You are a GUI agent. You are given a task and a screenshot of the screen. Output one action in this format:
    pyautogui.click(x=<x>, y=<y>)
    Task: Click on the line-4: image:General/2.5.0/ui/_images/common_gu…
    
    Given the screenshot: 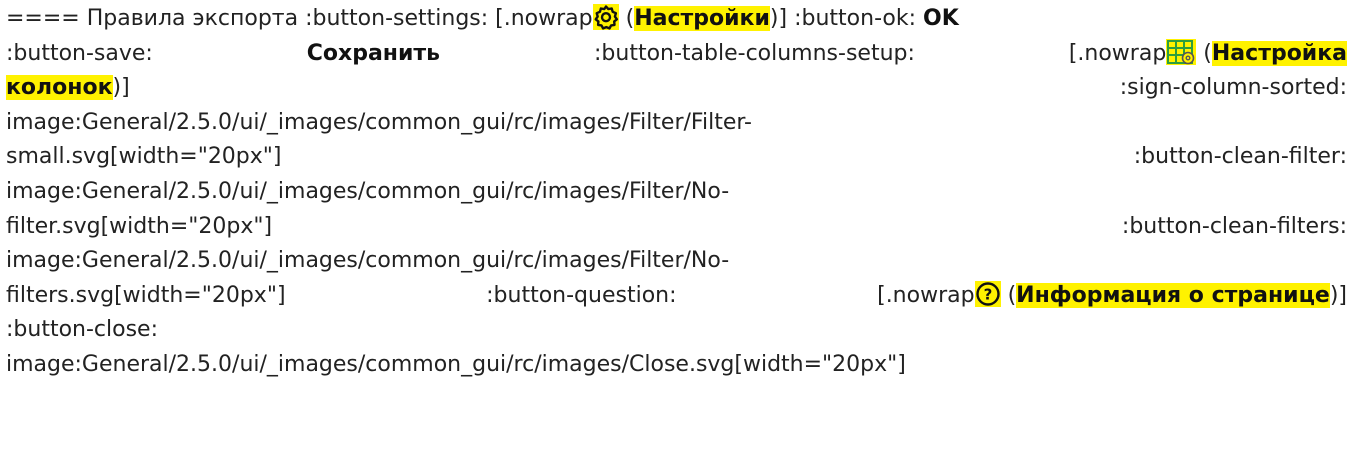 What is the action you would take?
    pyautogui.click(x=676, y=123)
    